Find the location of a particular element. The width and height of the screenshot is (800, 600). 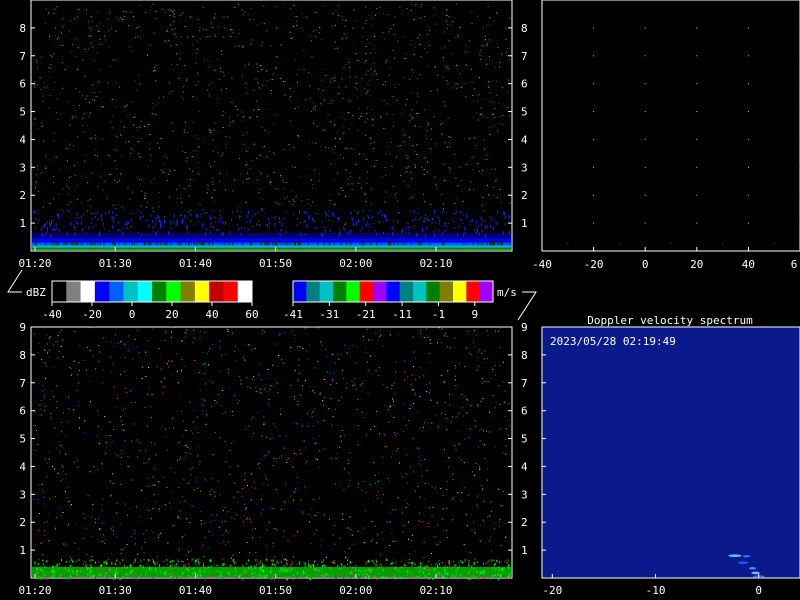

ms-colorbar-swatch is located at coordinates (393, 291).